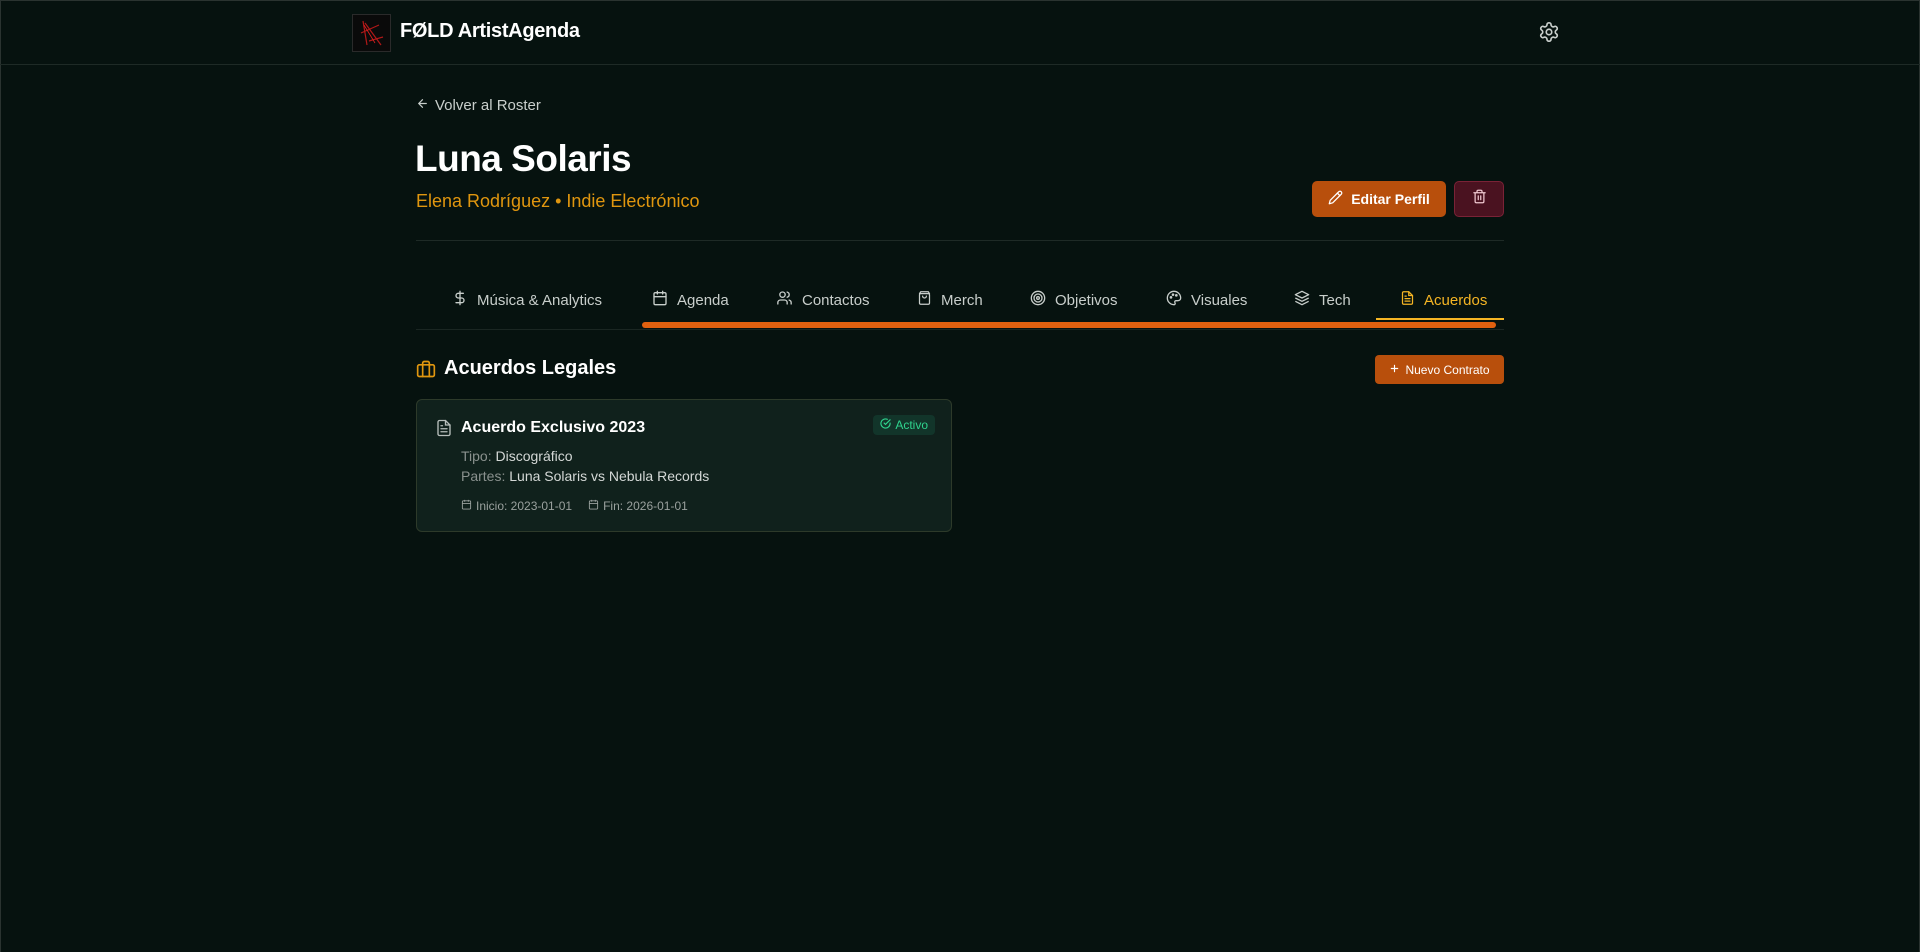 This screenshot has width=1920, height=952. I want to click on end-date: Fin: 2026-01-01, so click(638, 506).